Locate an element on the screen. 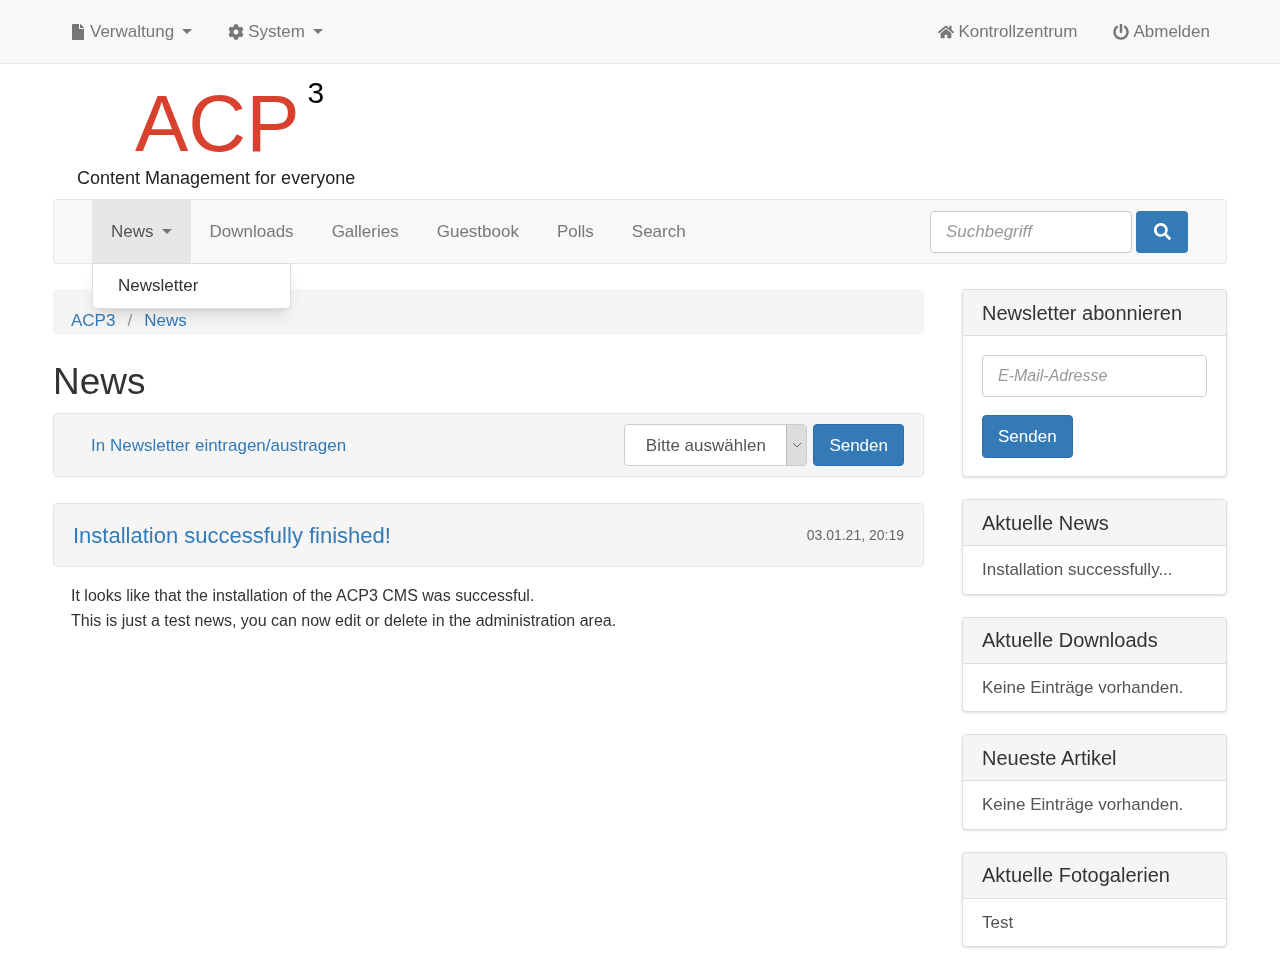 The image size is (1280, 960). search-field: Suchbegriff is located at coordinates (1031, 231).